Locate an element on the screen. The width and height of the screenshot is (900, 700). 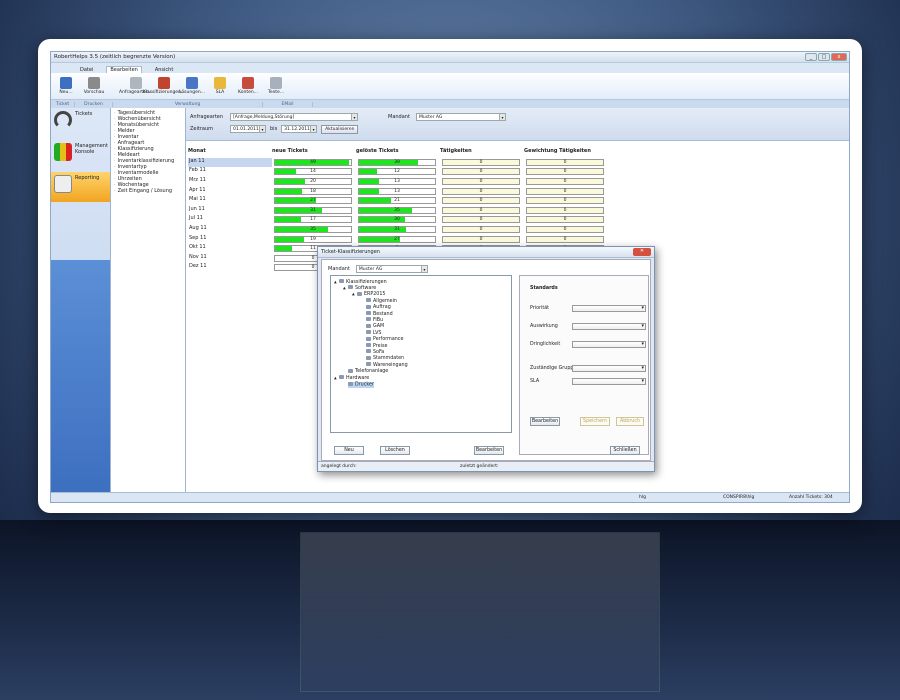
table-row: Sep 11 19 27 0 0 is located at coordinates (398, 239).